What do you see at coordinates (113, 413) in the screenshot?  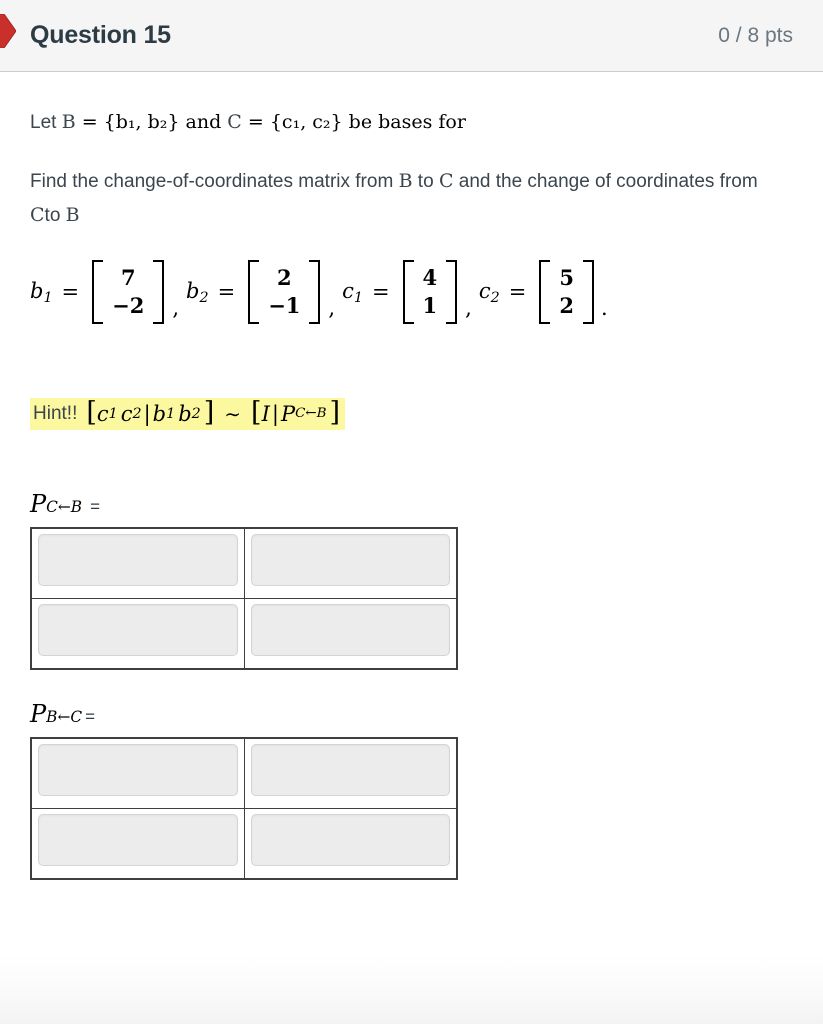 I see `hint-c1-sub: 1` at bounding box center [113, 413].